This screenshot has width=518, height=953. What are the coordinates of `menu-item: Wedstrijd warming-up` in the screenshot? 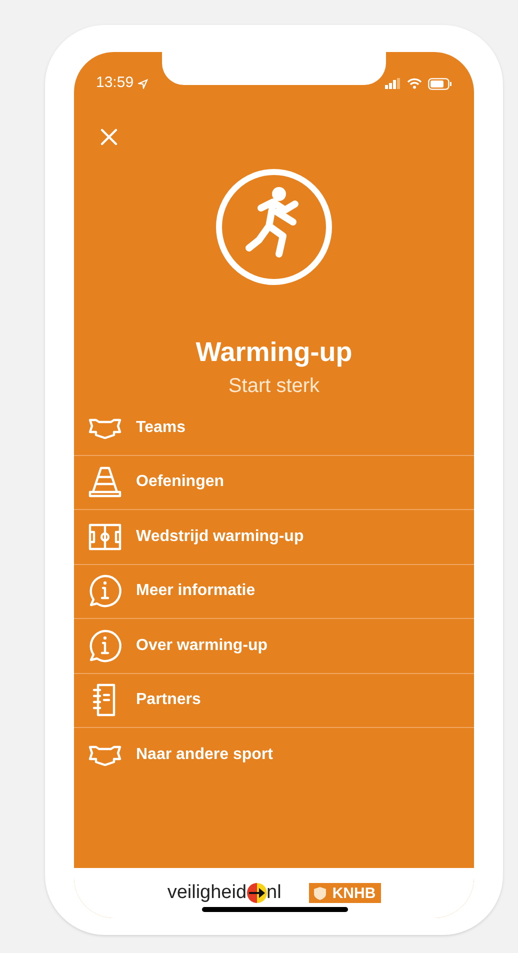 It's located at (274, 537).